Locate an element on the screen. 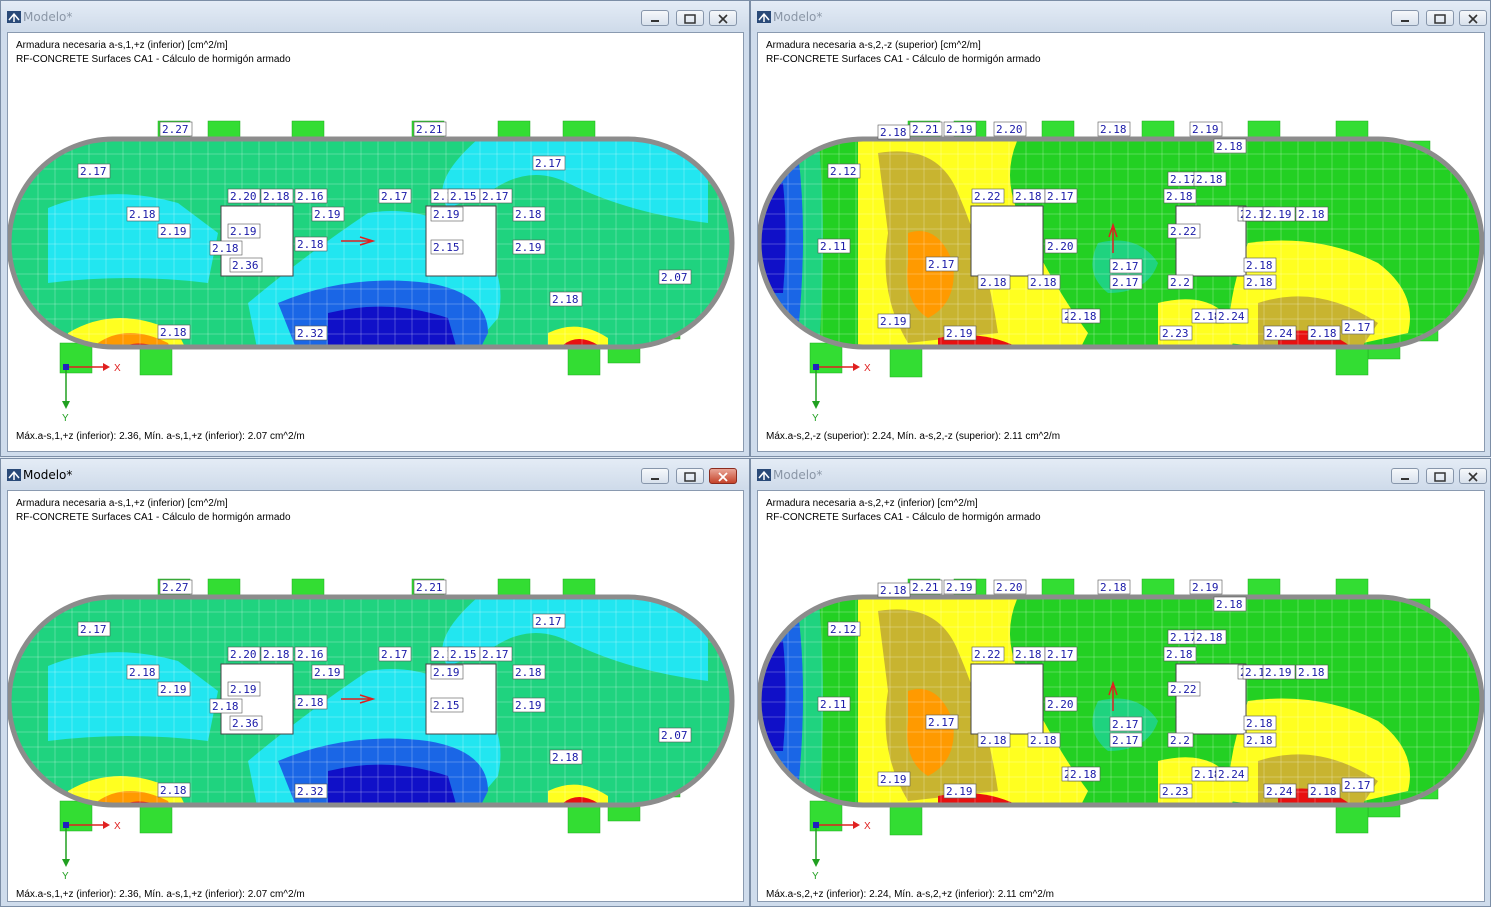 The width and height of the screenshot is (1491, 907). value-label-text: 2.27 is located at coordinates (175, 587).